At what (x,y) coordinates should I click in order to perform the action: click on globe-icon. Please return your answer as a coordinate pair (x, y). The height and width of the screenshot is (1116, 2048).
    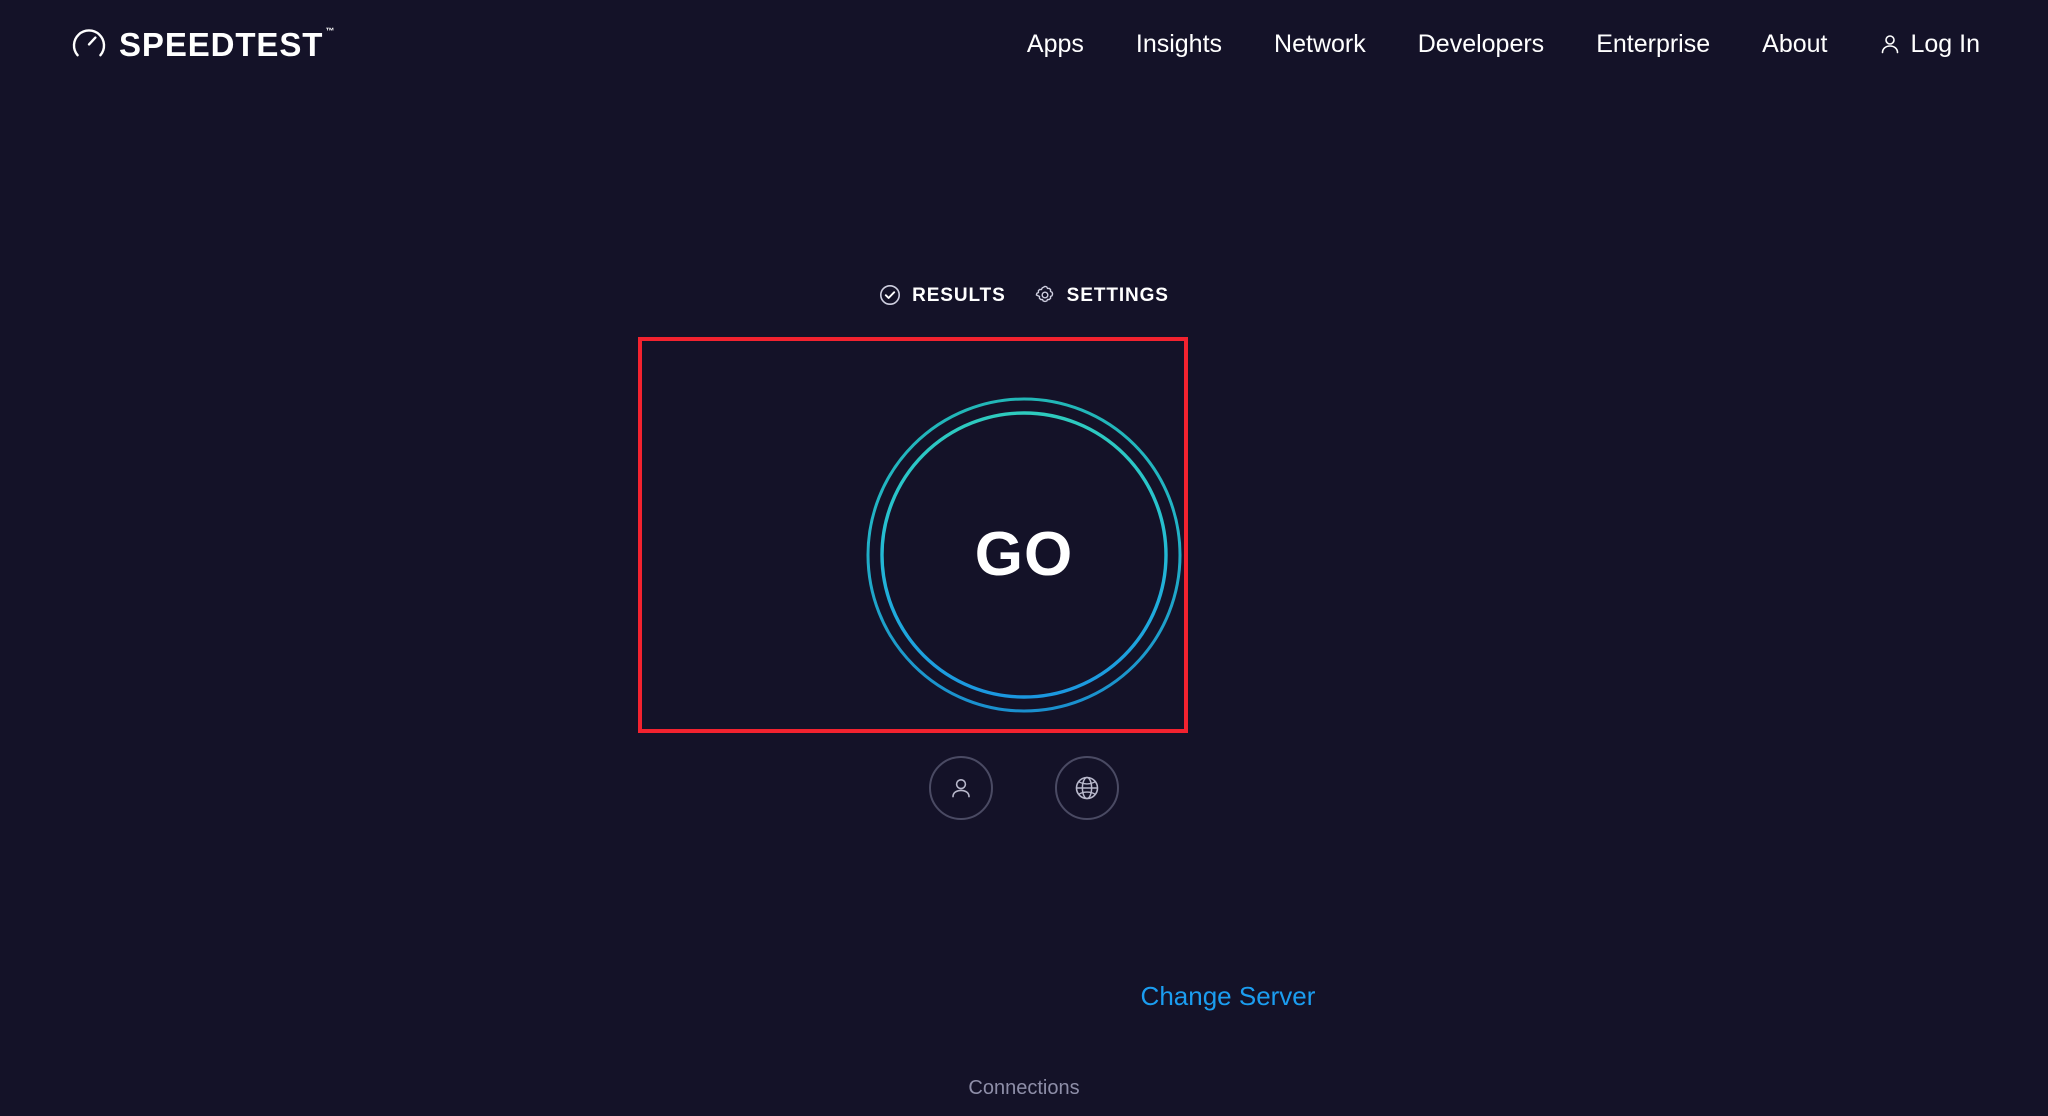
    Looking at the image, I should click on (1087, 788).